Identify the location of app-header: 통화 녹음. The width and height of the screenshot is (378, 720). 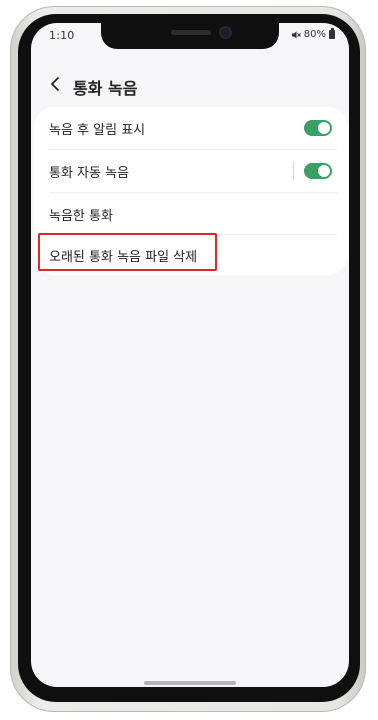
(190, 84).